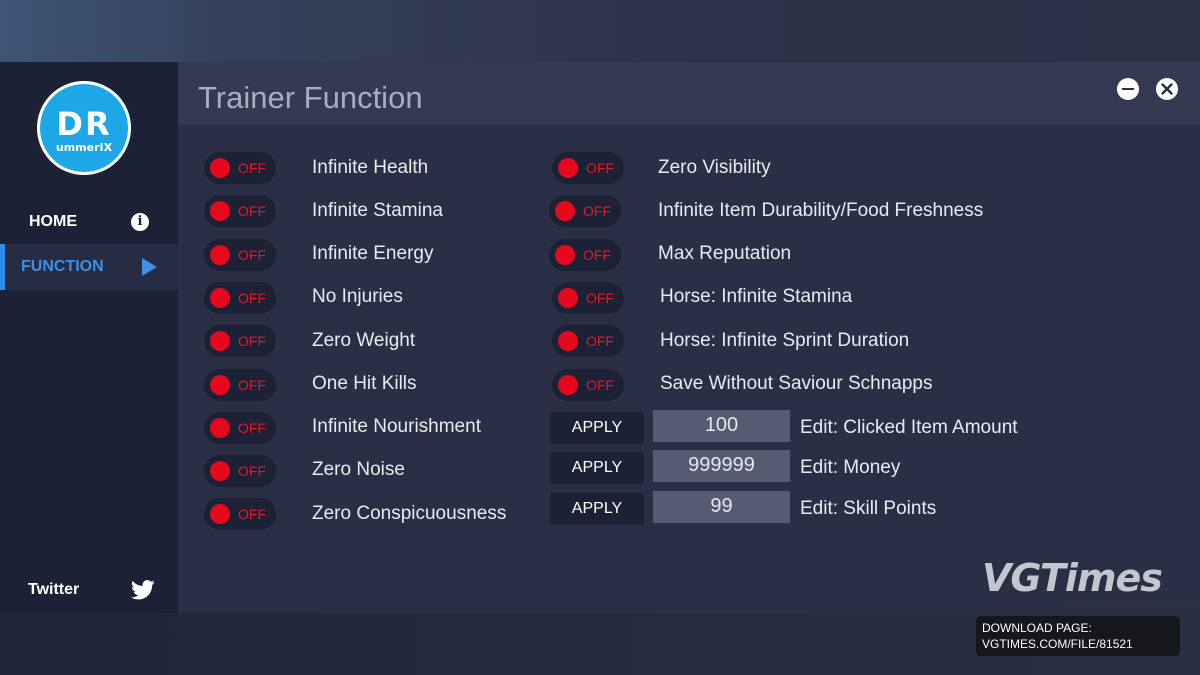 This screenshot has width=1200, height=675. Describe the element at coordinates (373, 253) in the screenshot. I see `option-label: Infinite Energy` at that location.